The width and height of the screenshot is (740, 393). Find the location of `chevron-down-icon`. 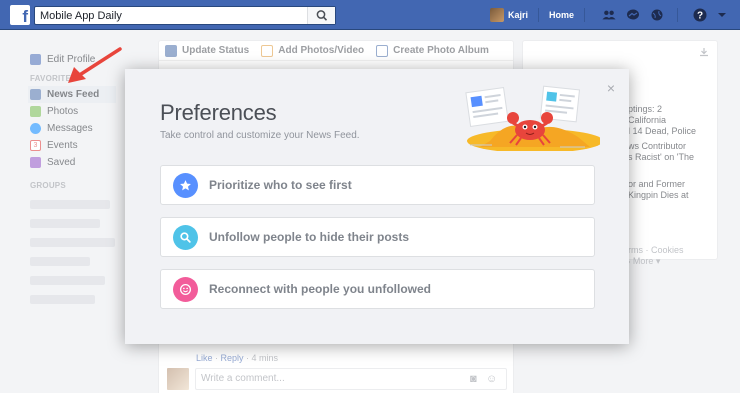

chevron-down-icon is located at coordinates (722, 15).